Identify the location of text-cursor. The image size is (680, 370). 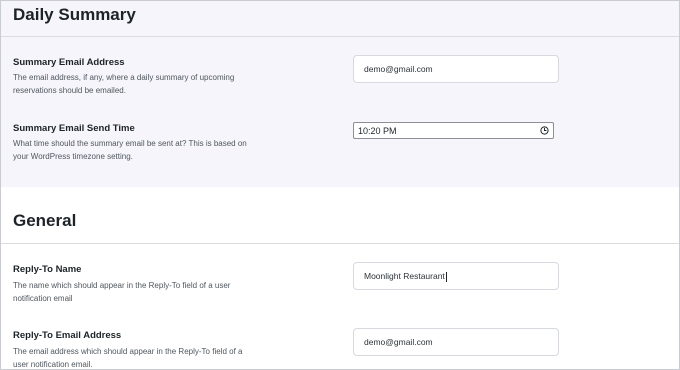
(446, 276).